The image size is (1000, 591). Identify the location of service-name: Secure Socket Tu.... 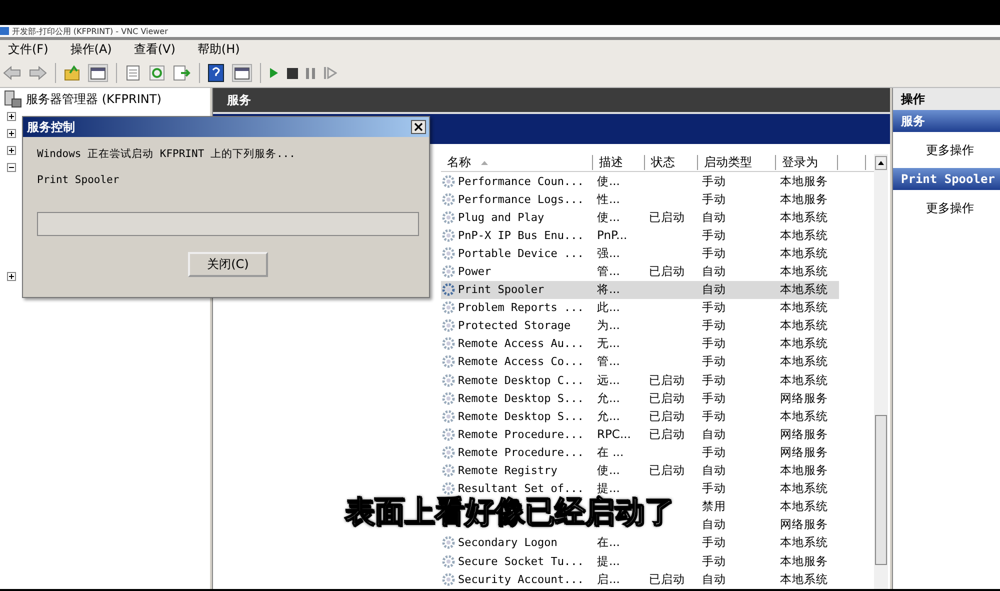
(521, 561).